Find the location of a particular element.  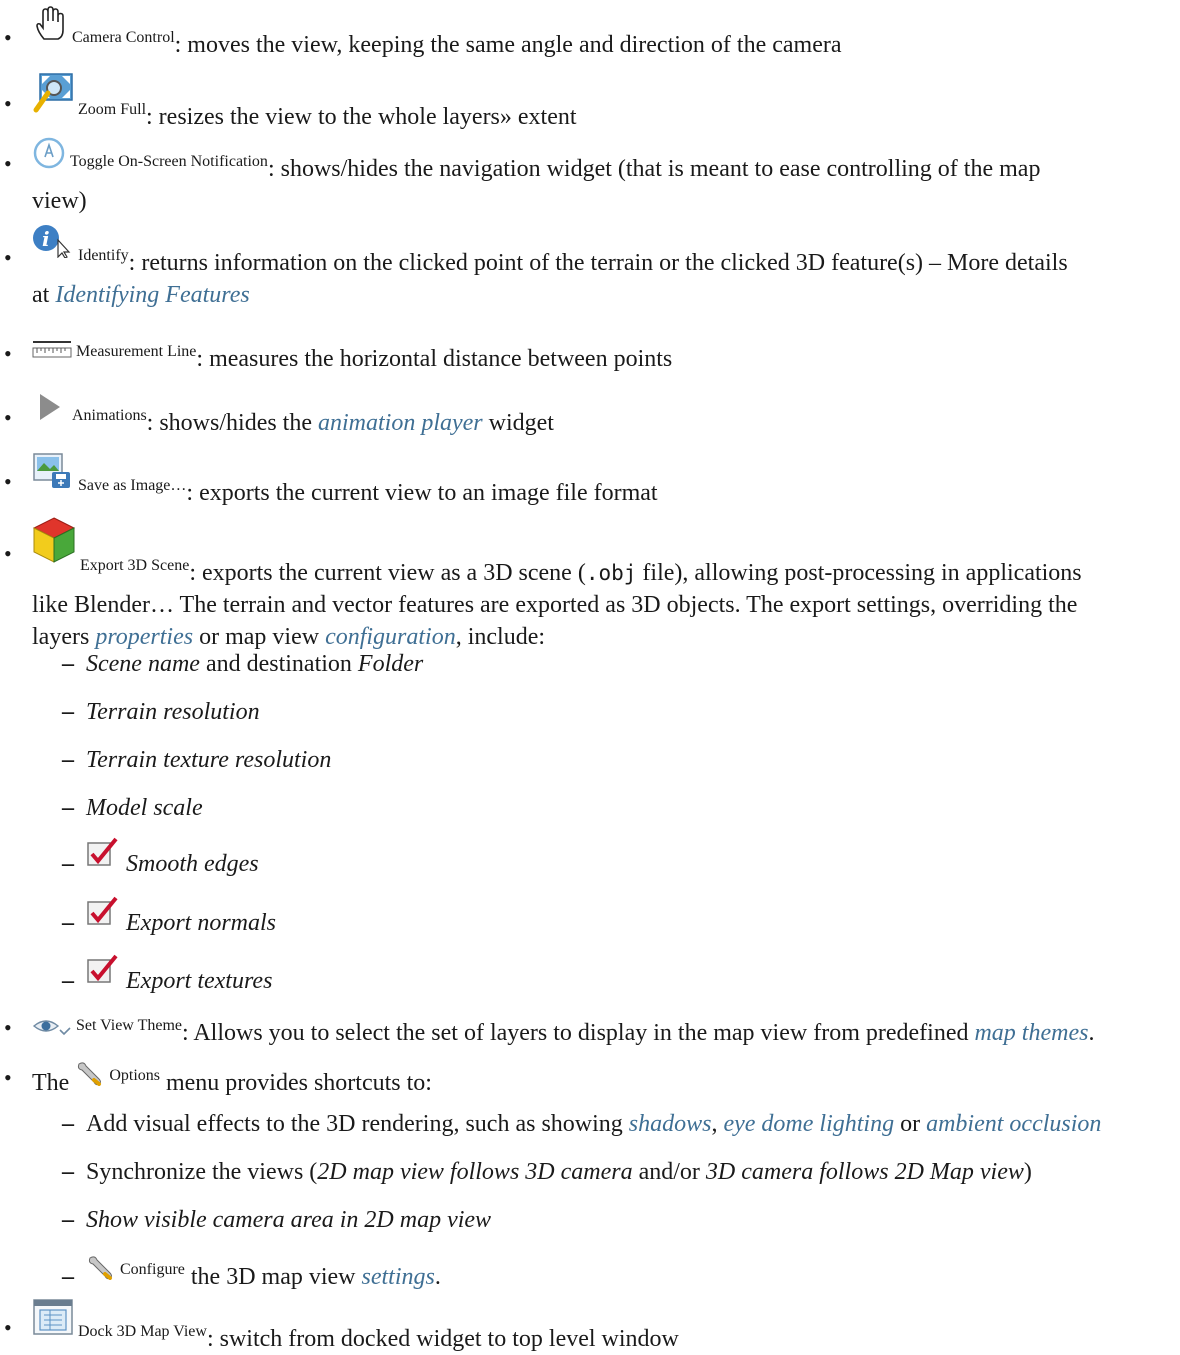

item-label: Dock 3D Map View is located at coordinates (142, 1331).